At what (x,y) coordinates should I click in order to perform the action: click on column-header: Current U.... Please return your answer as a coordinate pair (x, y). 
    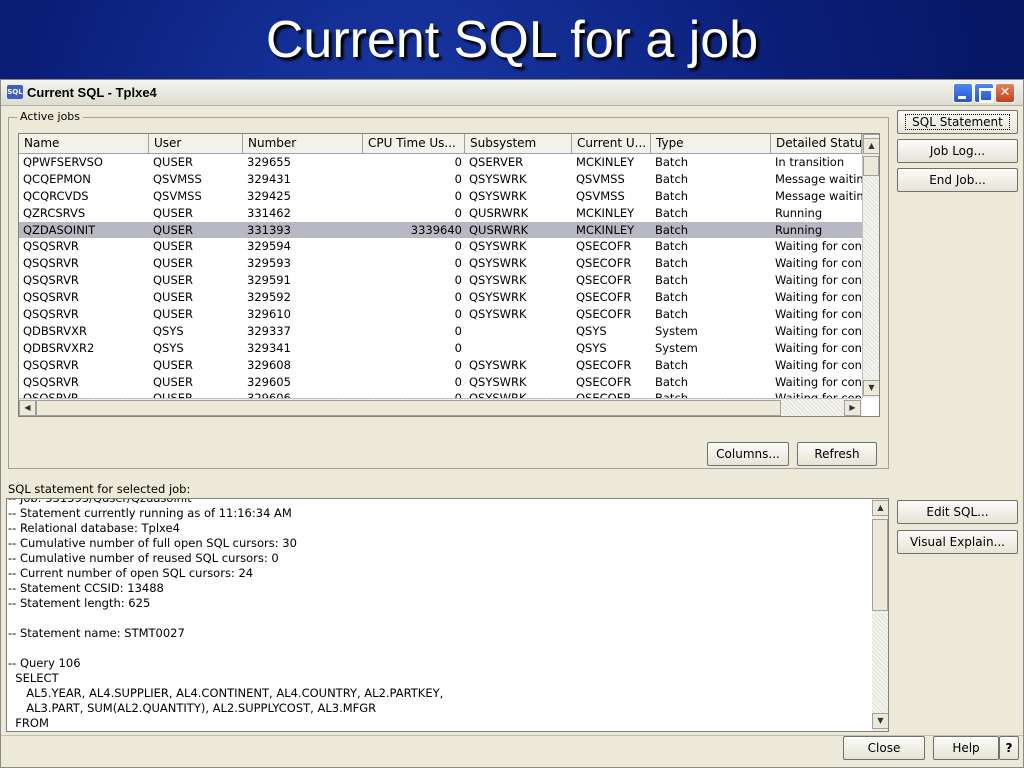
    Looking at the image, I should click on (611, 144).